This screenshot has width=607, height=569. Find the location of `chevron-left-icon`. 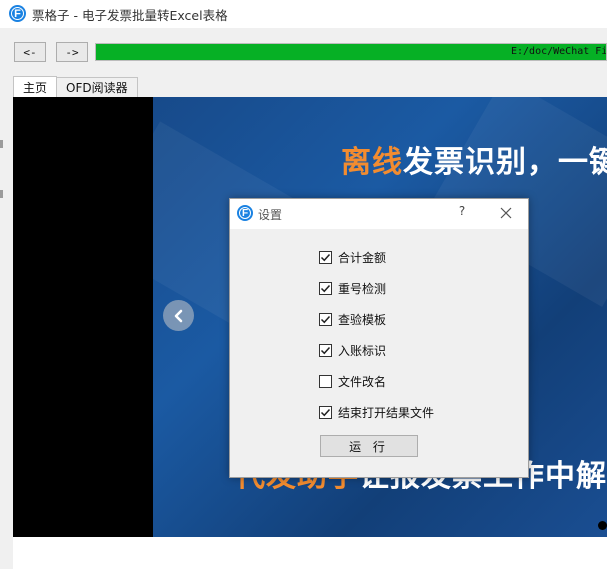

chevron-left-icon is located at coordinates (178, 315).